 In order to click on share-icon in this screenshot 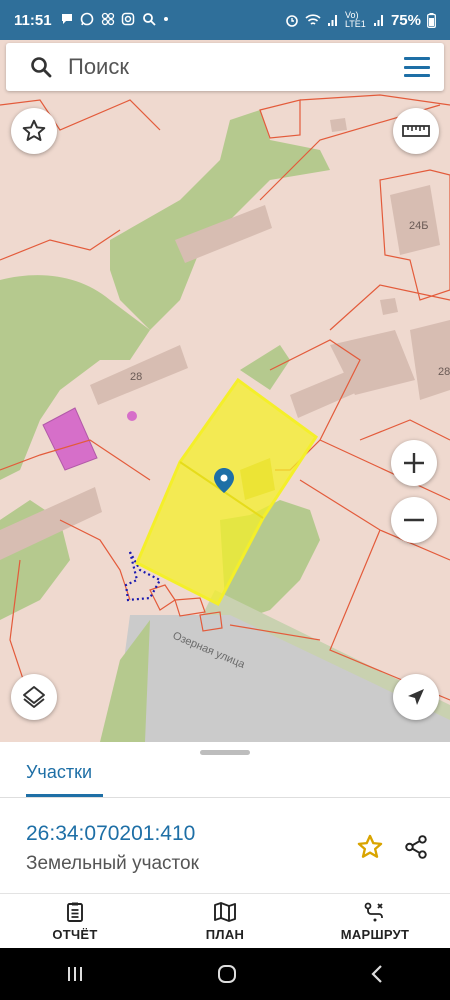, I will do `click(416, 847)`.